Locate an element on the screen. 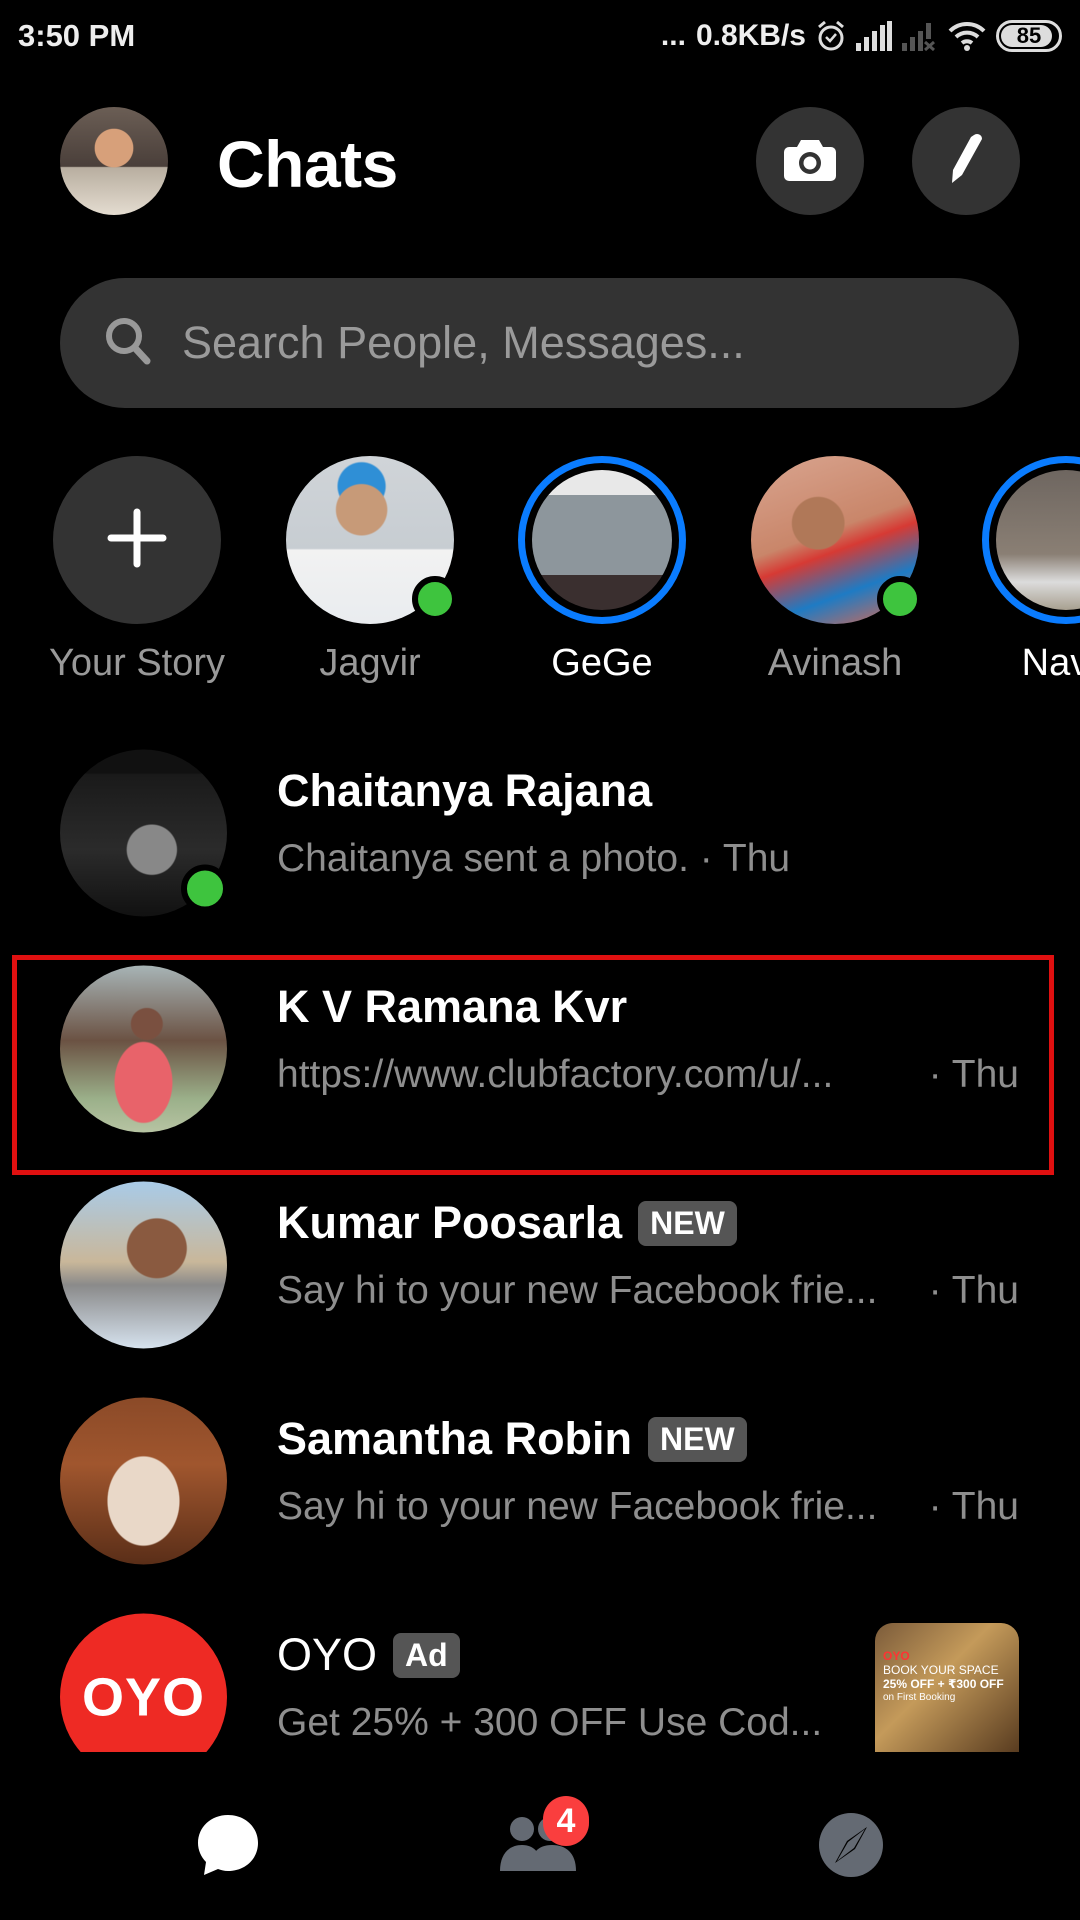 Image resolution: width=1080 pixels, height=1920 pixels. story-label: Avinash is located at coordinates (835, 663).